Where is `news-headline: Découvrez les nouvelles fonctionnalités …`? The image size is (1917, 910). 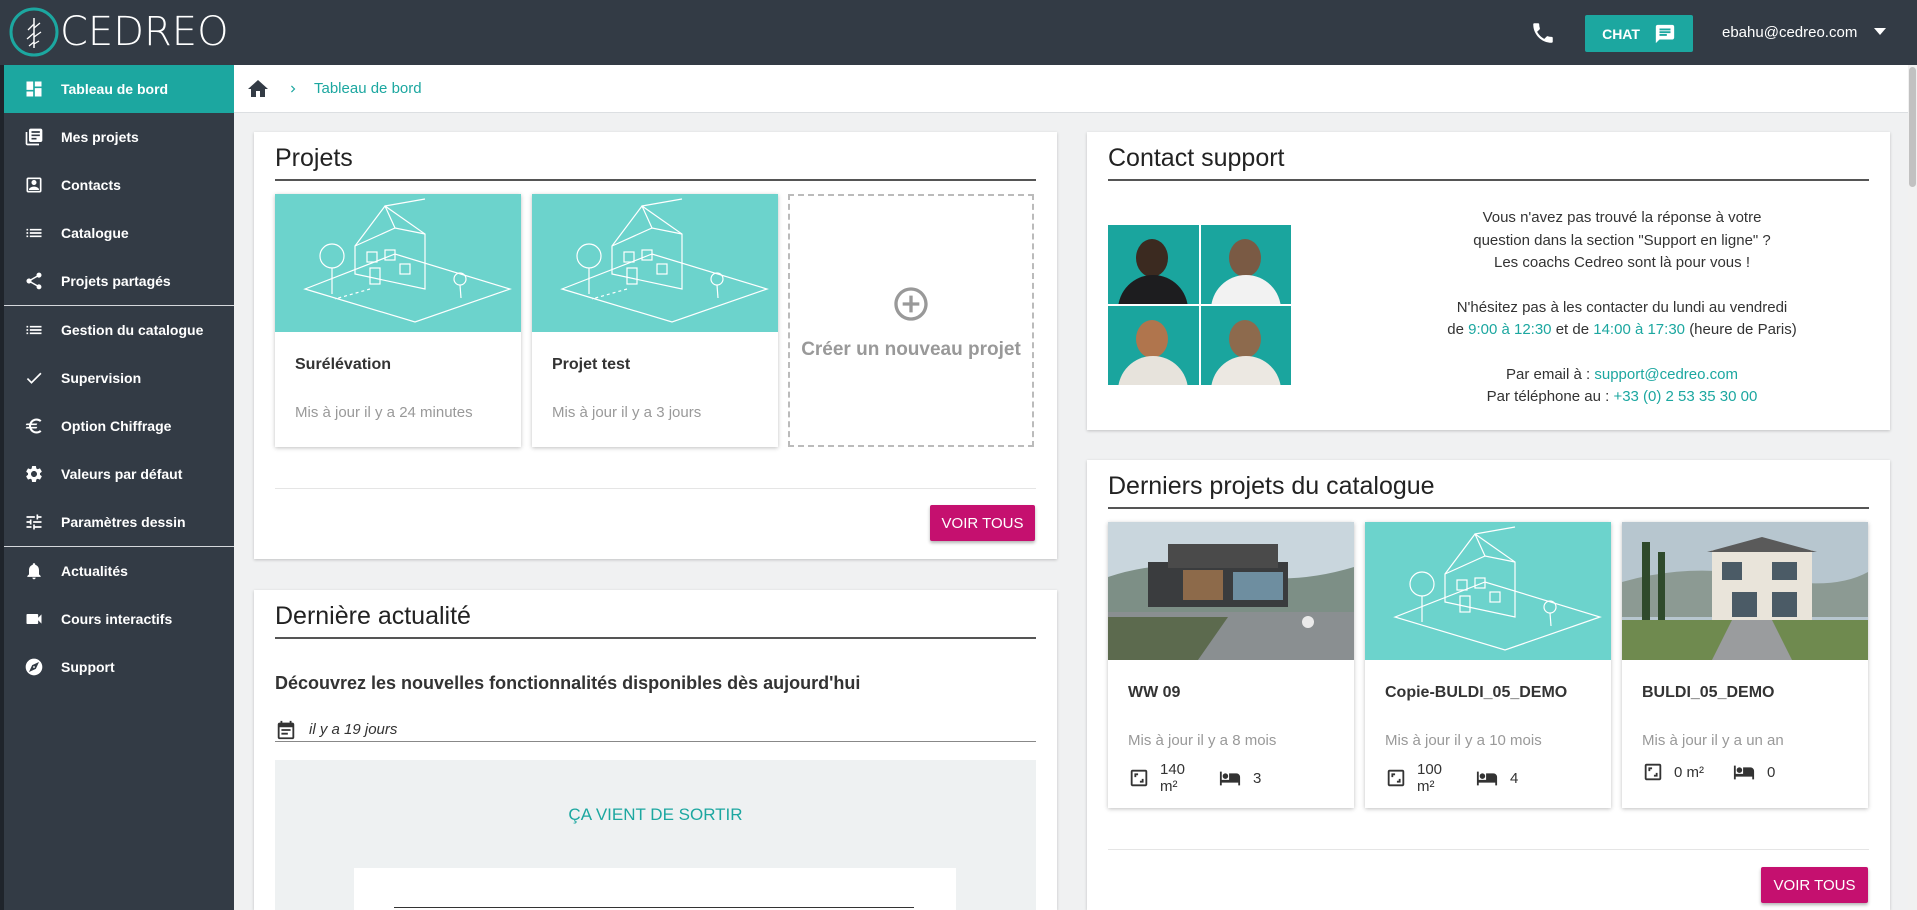 news-headline: Découvrez les nouvelles fonctionnalités … is located at coordinates (567, 683).